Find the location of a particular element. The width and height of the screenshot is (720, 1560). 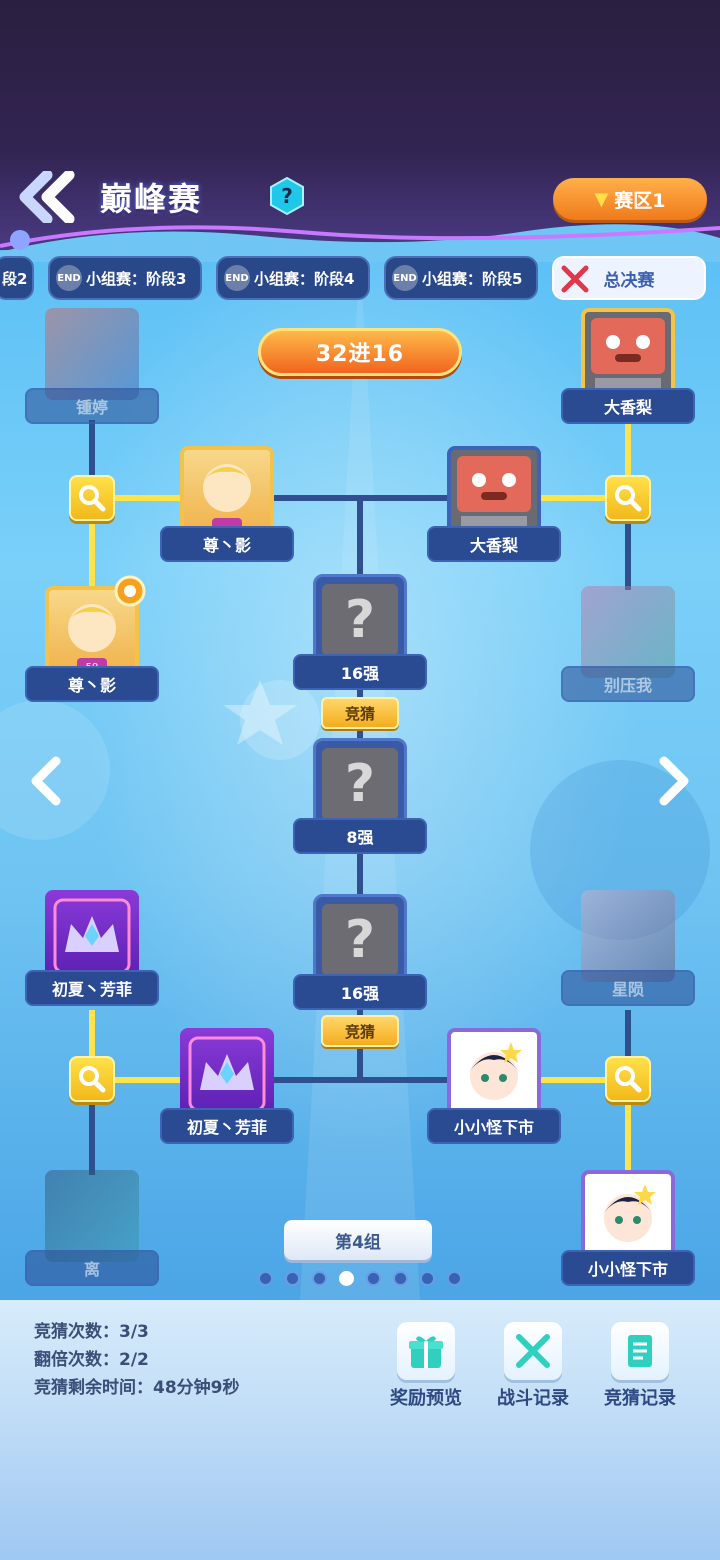

player-card: 锺婷 is located at coordinates (92, 368).